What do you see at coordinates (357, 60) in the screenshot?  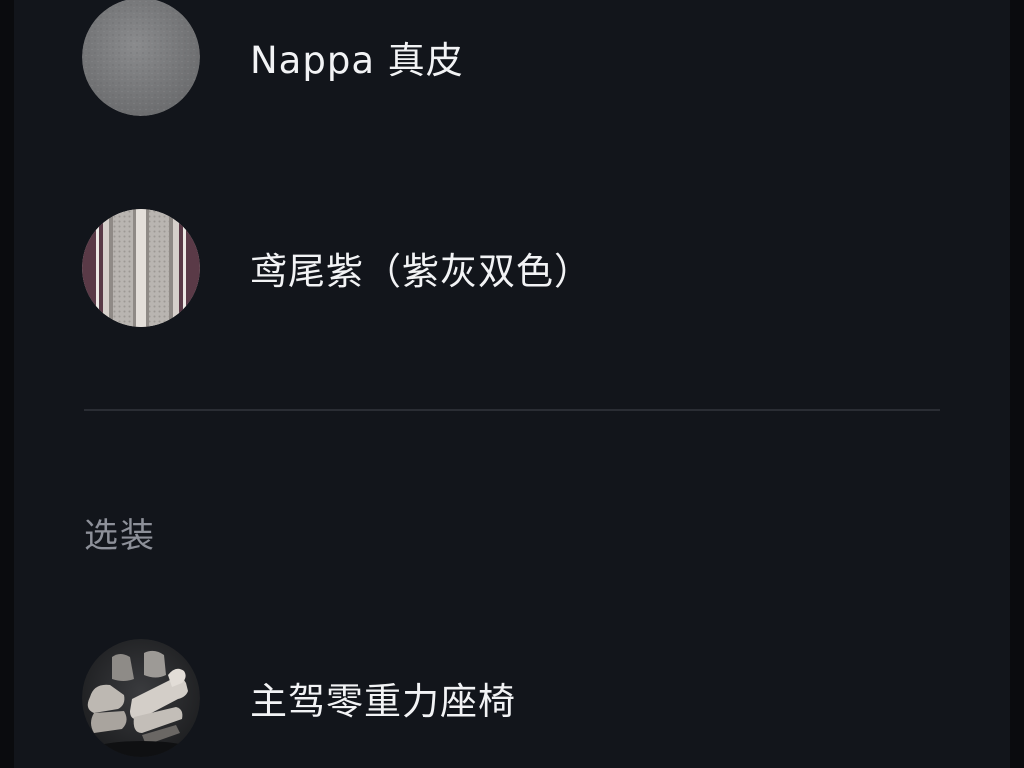 I see `option-label: Nappa 真皮` at bounding box center [357, 60].